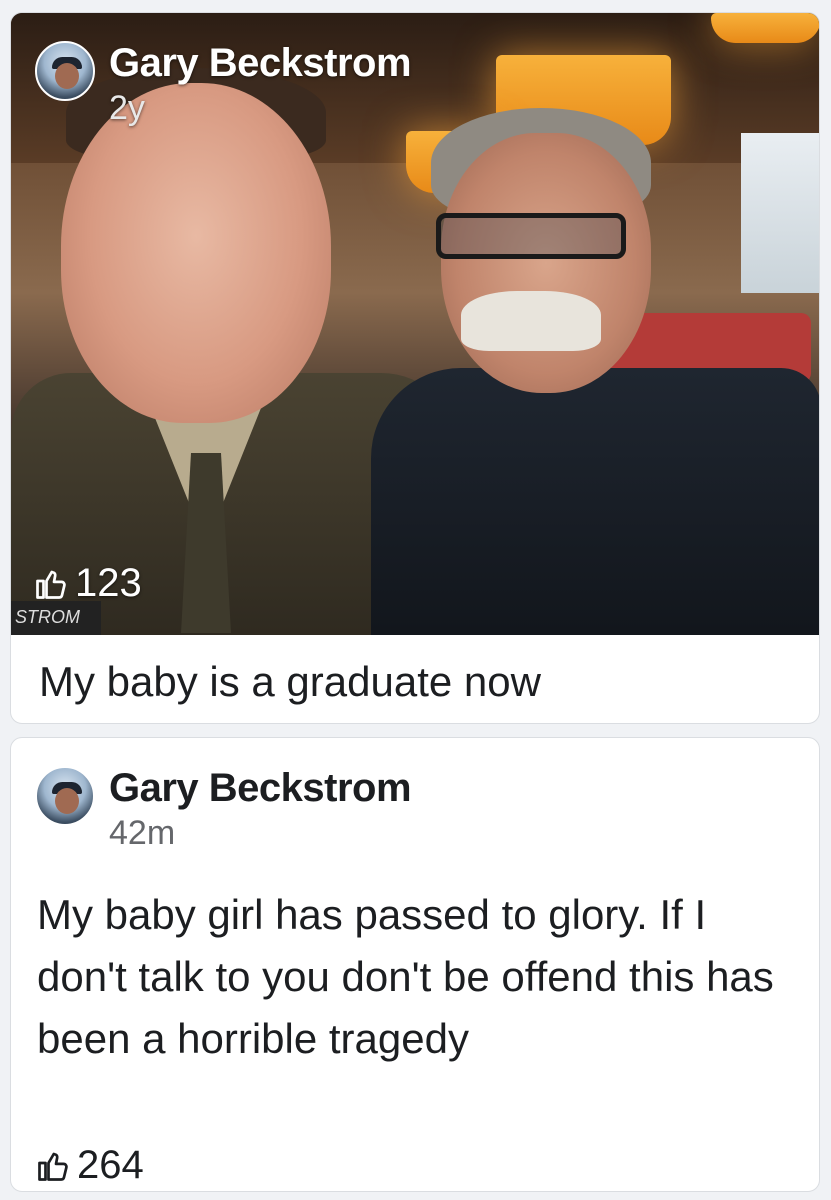 The width and height of the screenshot is (831, 1200). What do you see at coordinates (780, 213) in the screenshot?
I see `photo-window` at bounding box center [780, 213].